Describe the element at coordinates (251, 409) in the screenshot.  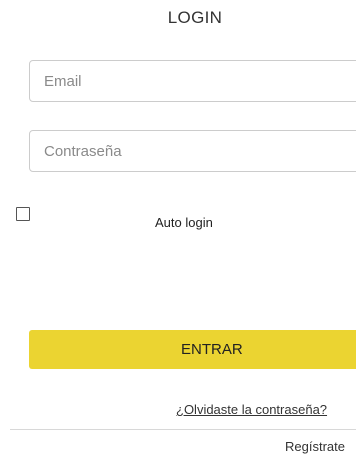
I see `forgot-password-link: ¿Olvidaste la contraseña?` at that location.